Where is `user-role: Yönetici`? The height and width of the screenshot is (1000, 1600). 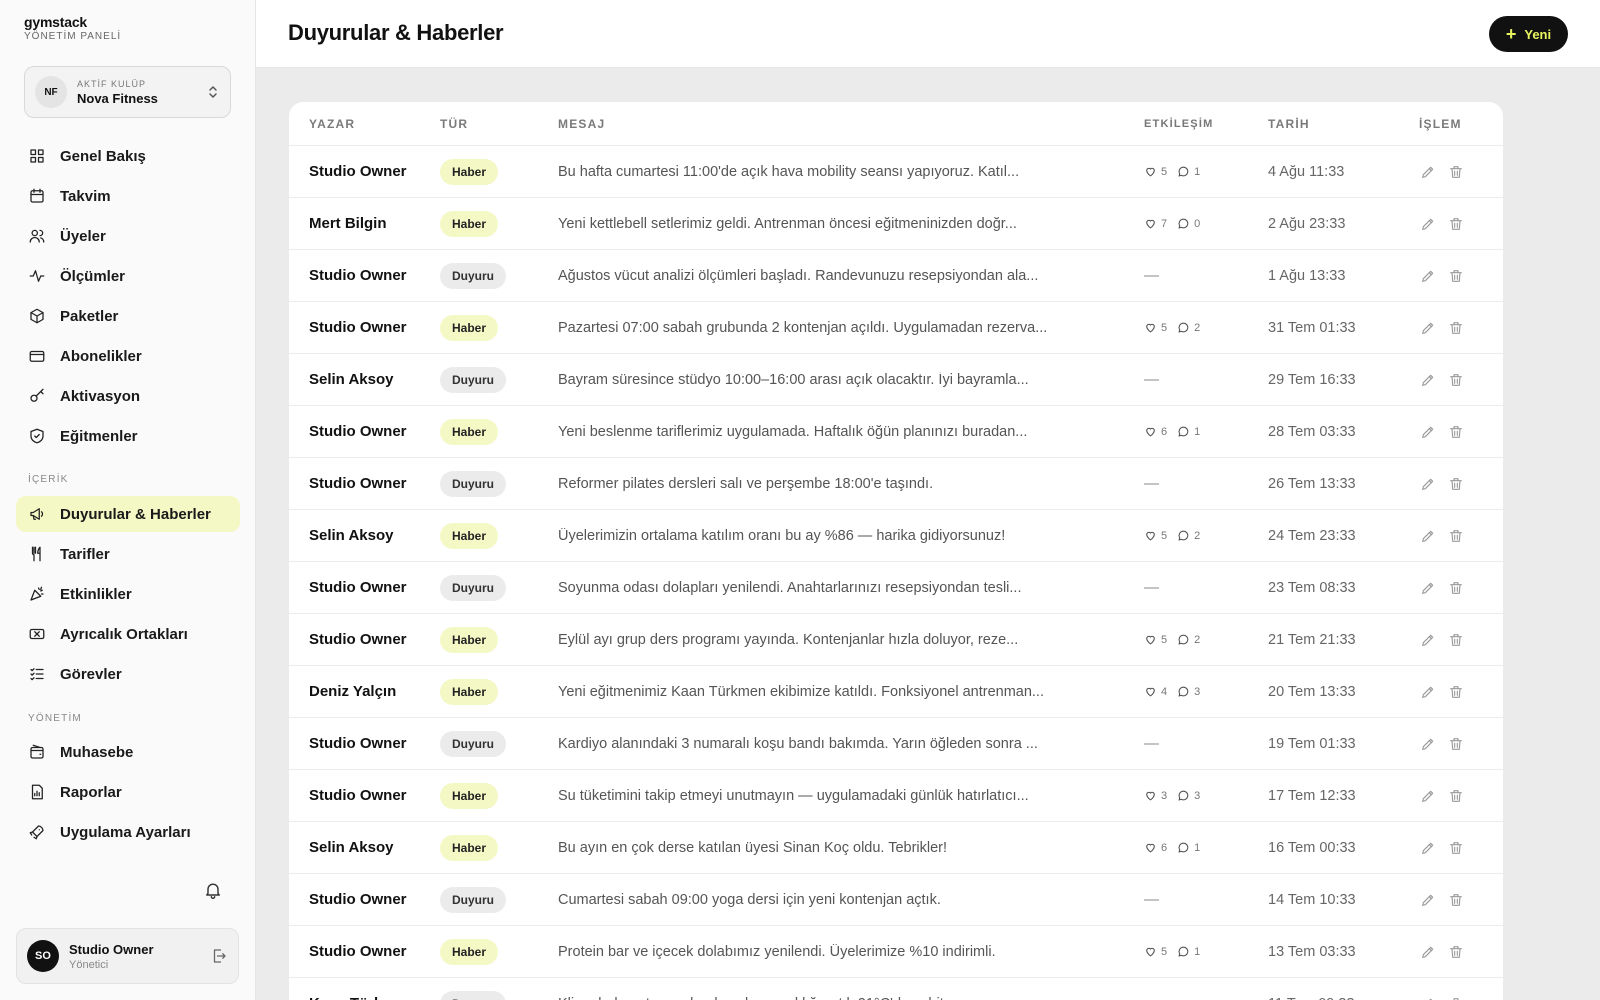 user-role: Yönetici is located at coordinates (89, 964).